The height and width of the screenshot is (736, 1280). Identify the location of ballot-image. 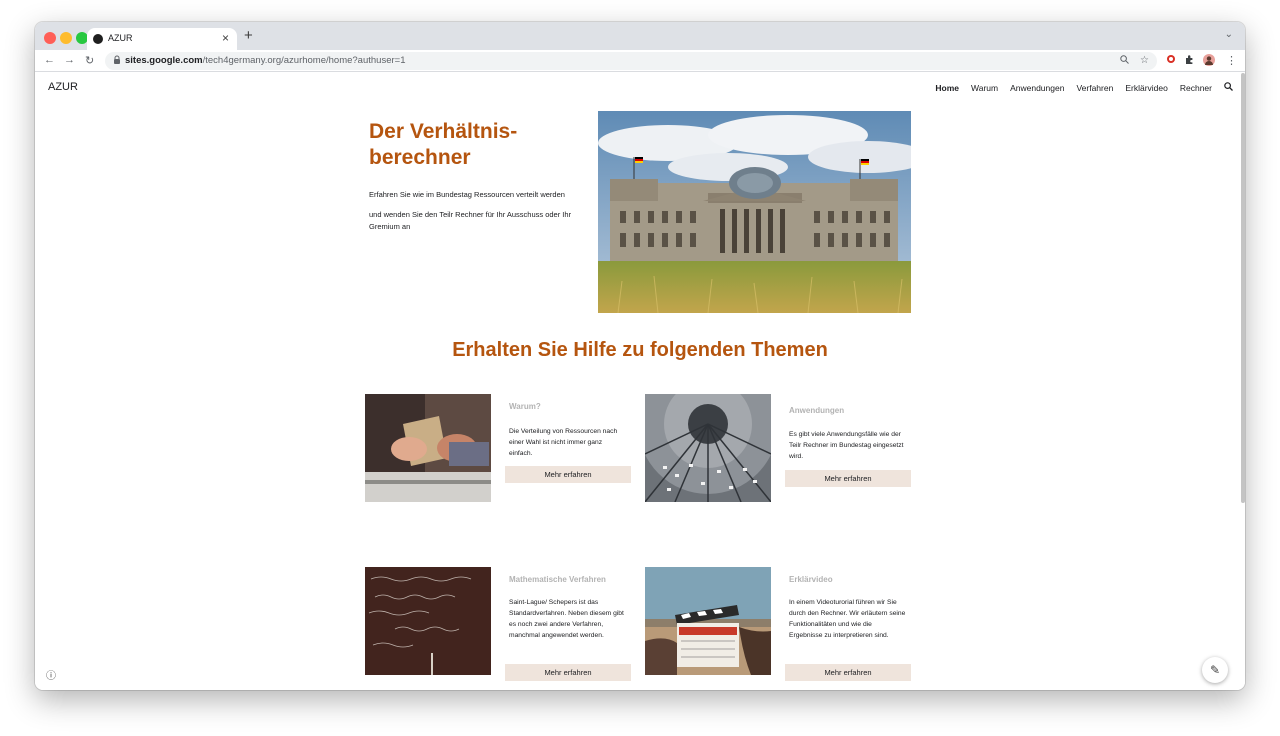
(428, 448).